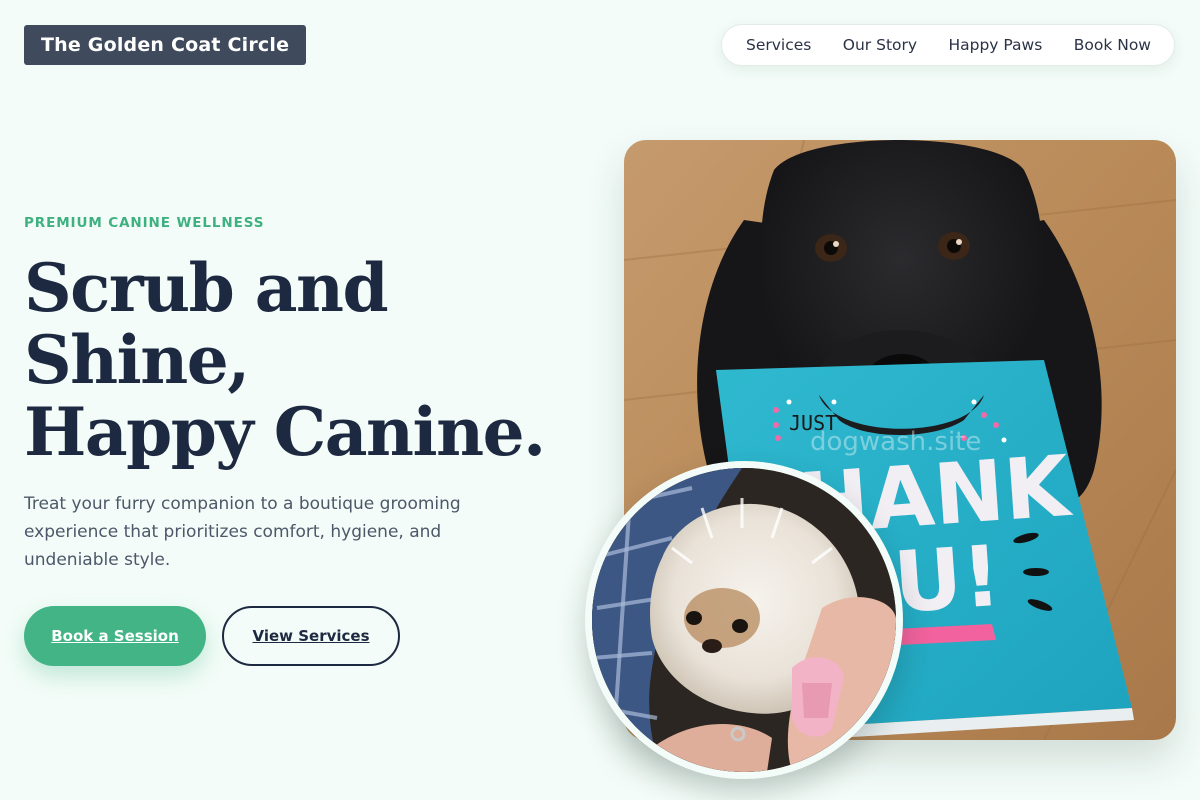 The height and width of the screenshot is (800, 1200). What do you see at coordinates (285, 432) in the screenshot?
I see `headline-line-3: Happy Canine.` at bounding box center [285, 432].